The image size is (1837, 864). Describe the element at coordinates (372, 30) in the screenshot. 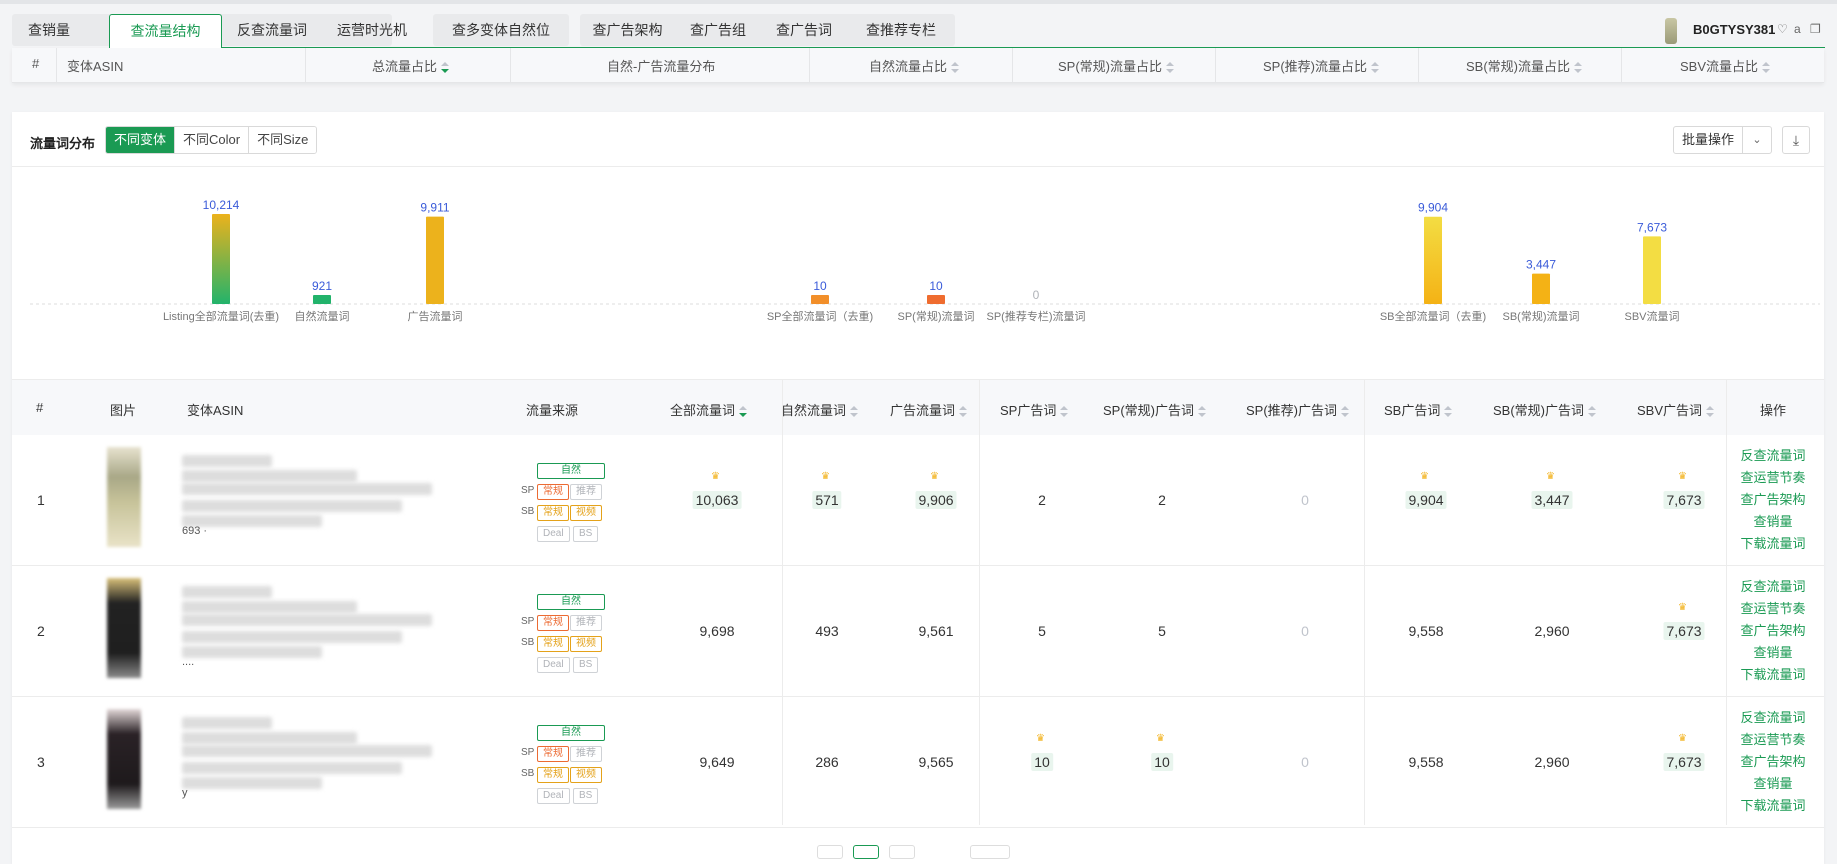

I see `tab-time-machine: 运营时光机` at that location.